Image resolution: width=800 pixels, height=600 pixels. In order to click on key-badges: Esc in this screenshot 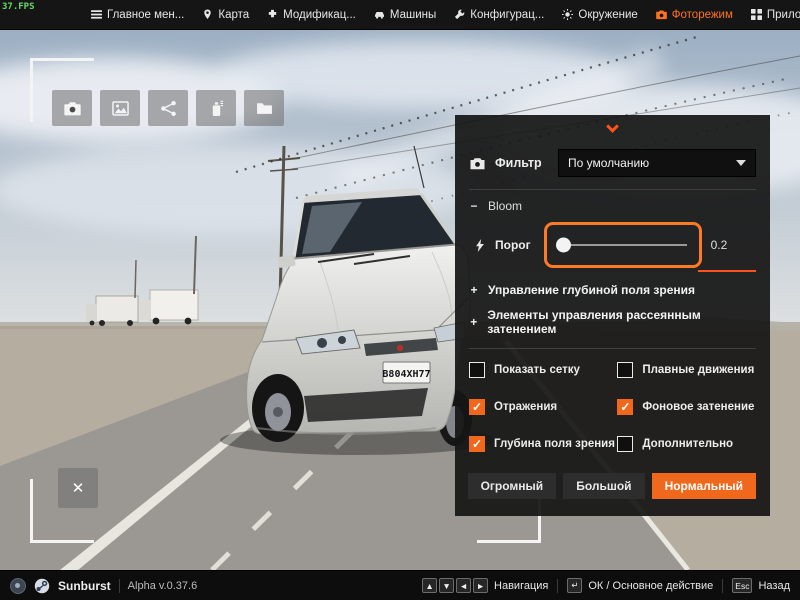, I will do `click(742, 585)`.